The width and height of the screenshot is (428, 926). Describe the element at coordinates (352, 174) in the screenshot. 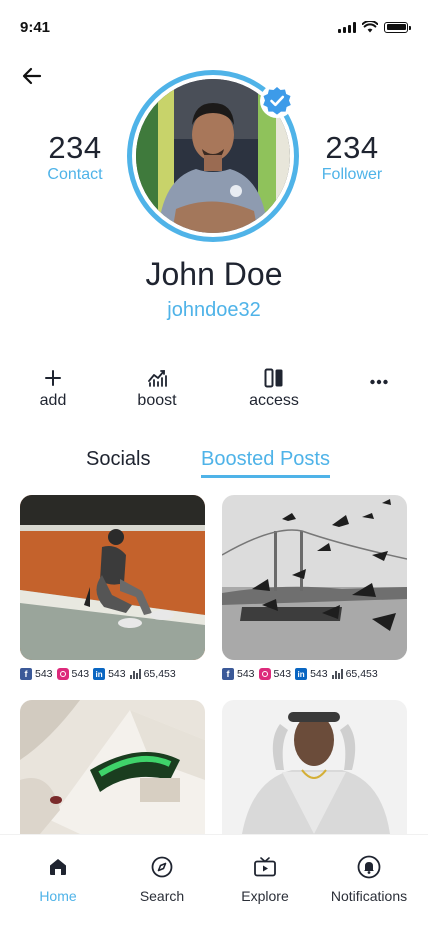

I see `follower-label: Follower` at that location.